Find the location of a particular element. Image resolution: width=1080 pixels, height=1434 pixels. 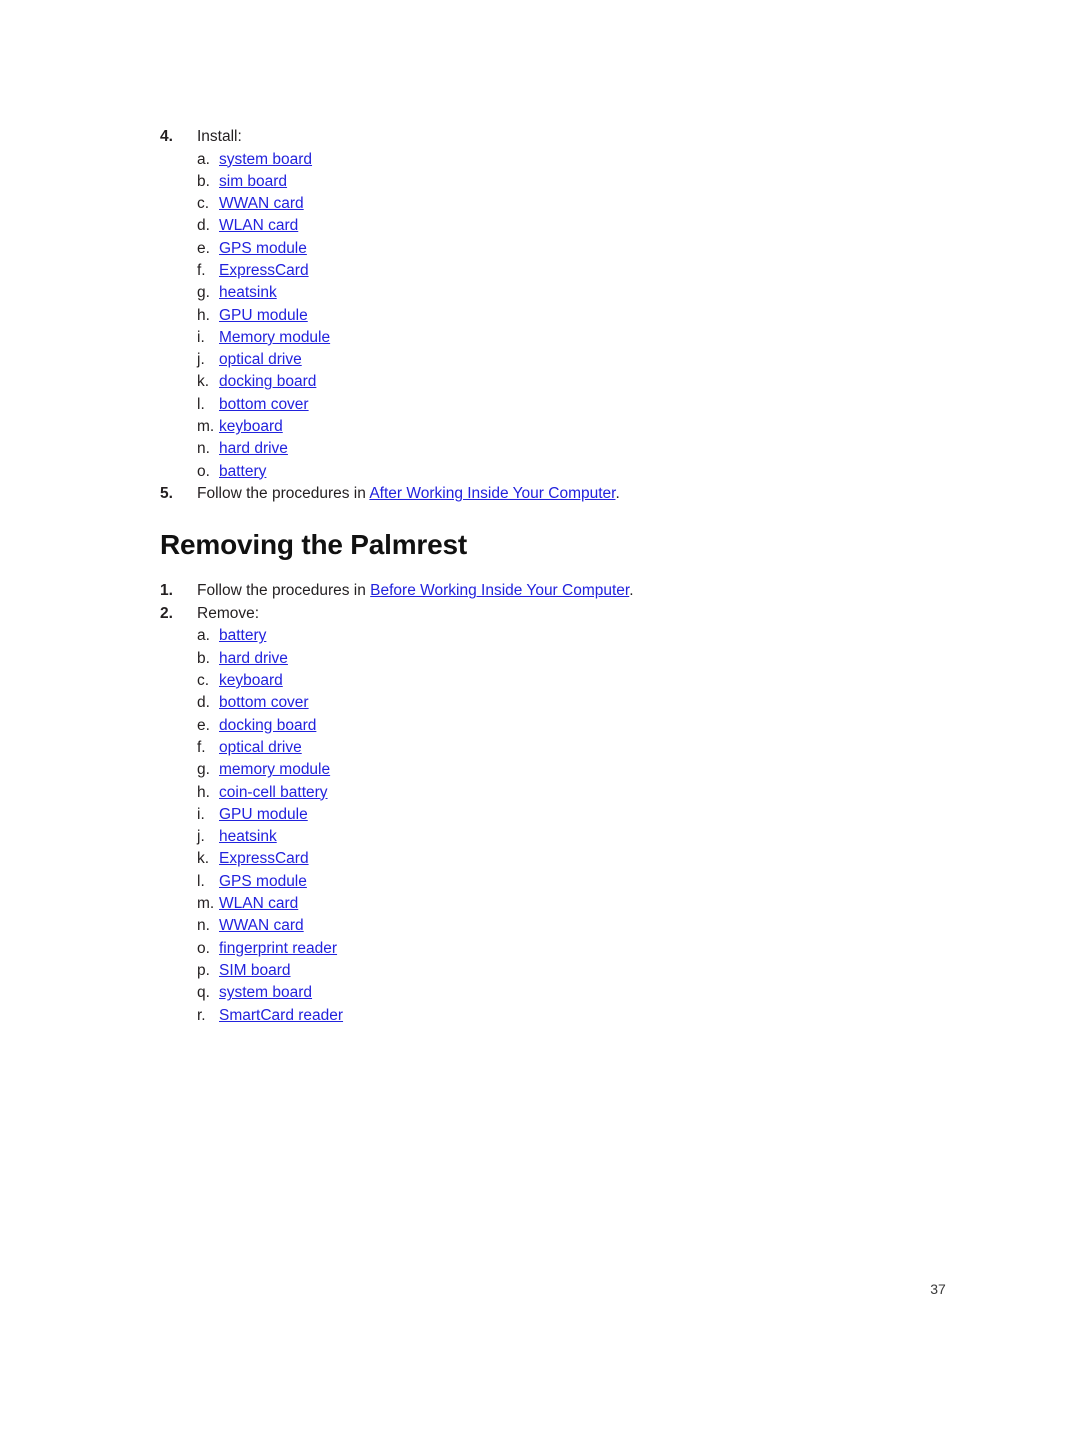

link-fingerprint-reader: fingerprint reader is located at coordinates (278, 948).